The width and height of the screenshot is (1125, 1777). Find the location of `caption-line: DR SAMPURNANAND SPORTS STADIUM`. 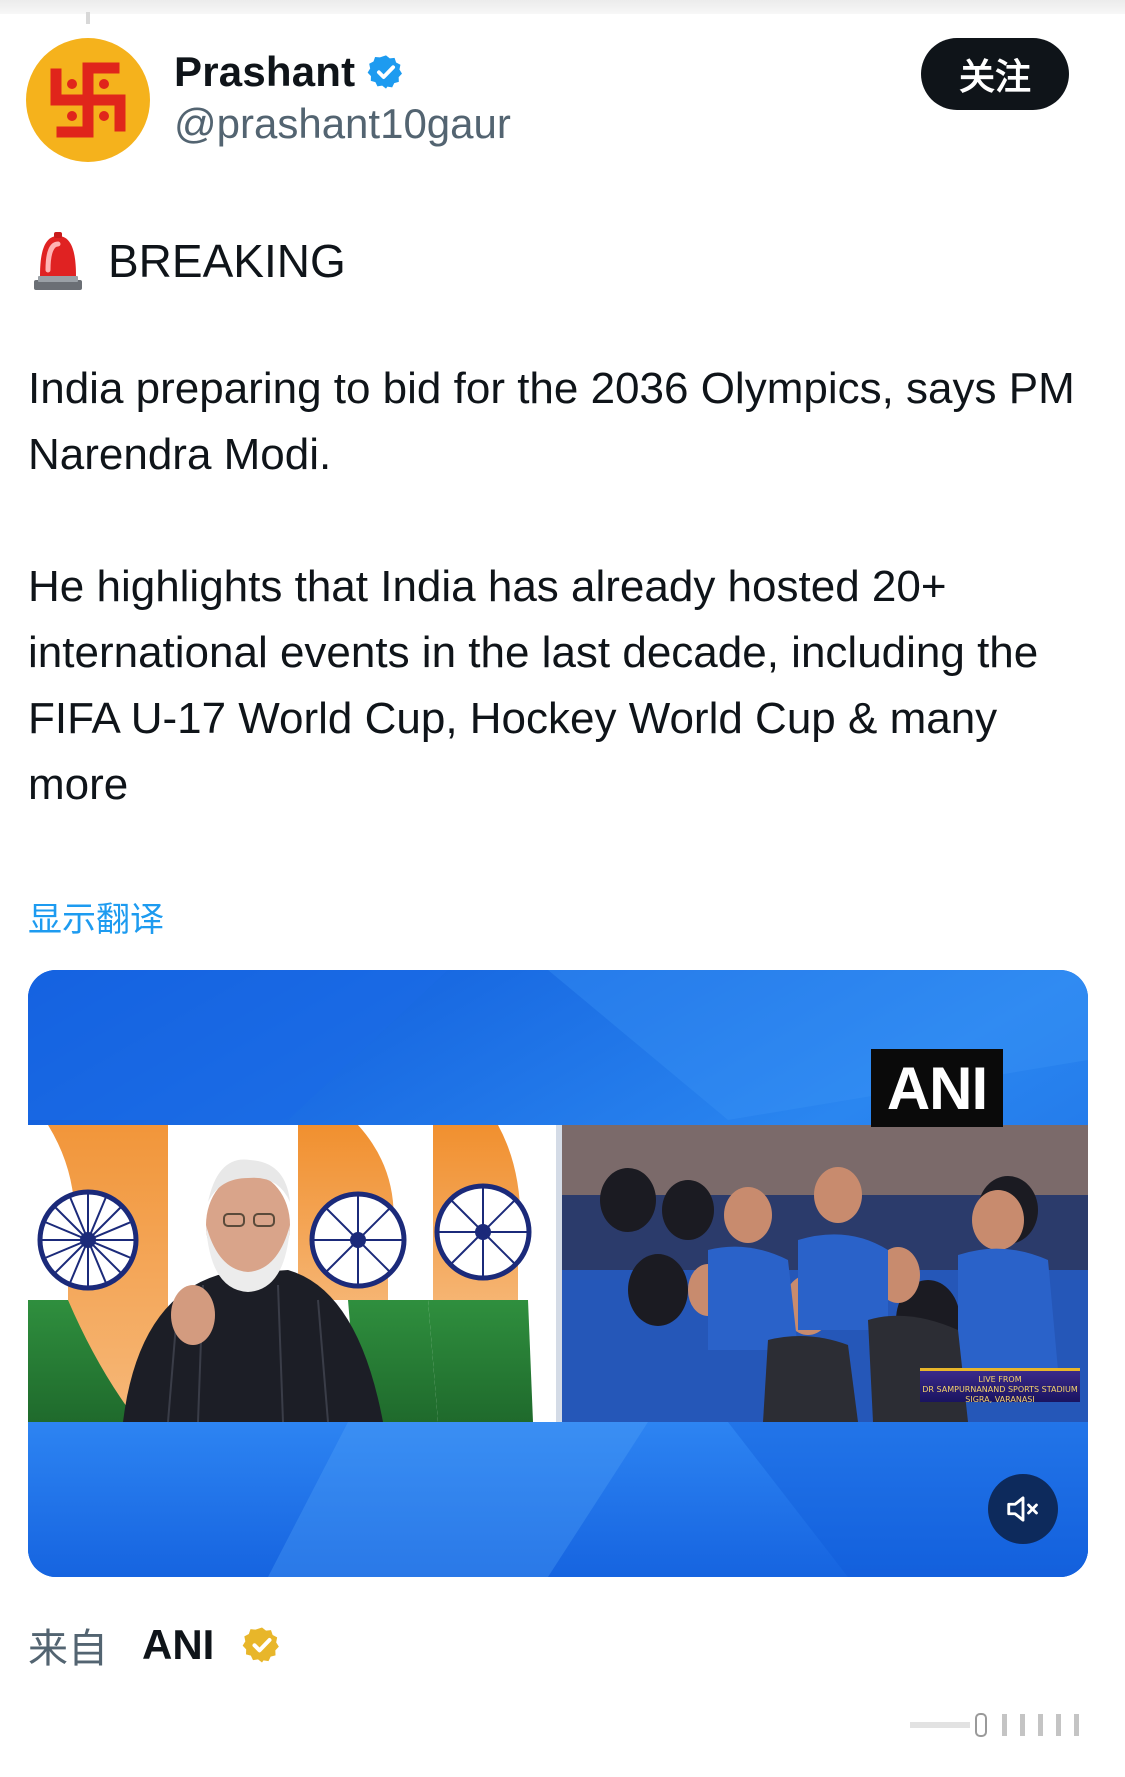

caption-line: DR SAMPURNANAND SPORTS STADIUM is located at coordinates (1000, 1389).